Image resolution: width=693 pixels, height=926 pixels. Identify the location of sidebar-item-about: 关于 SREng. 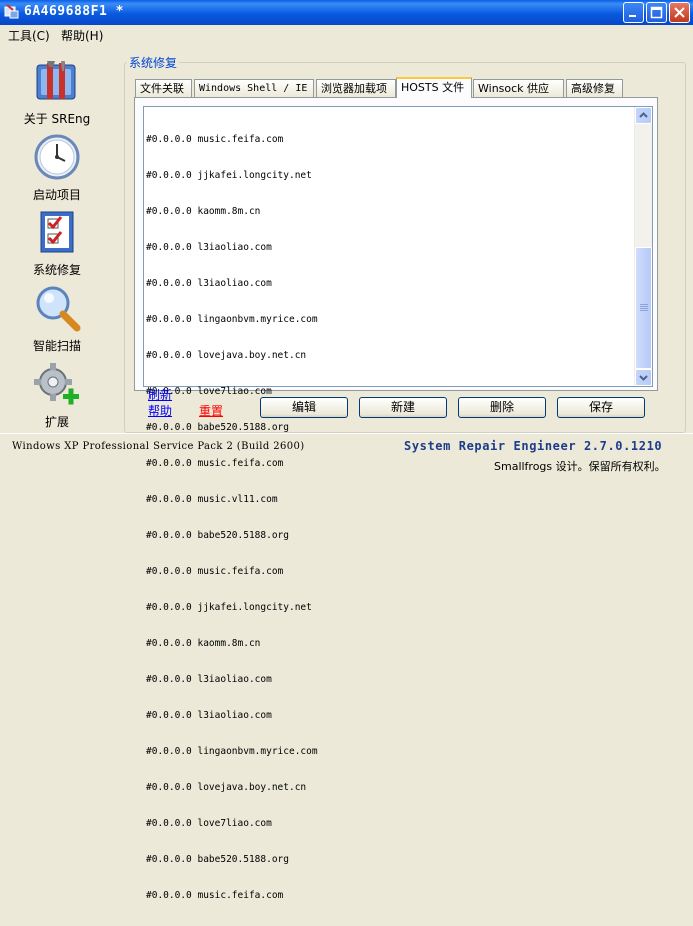
(57, 92).